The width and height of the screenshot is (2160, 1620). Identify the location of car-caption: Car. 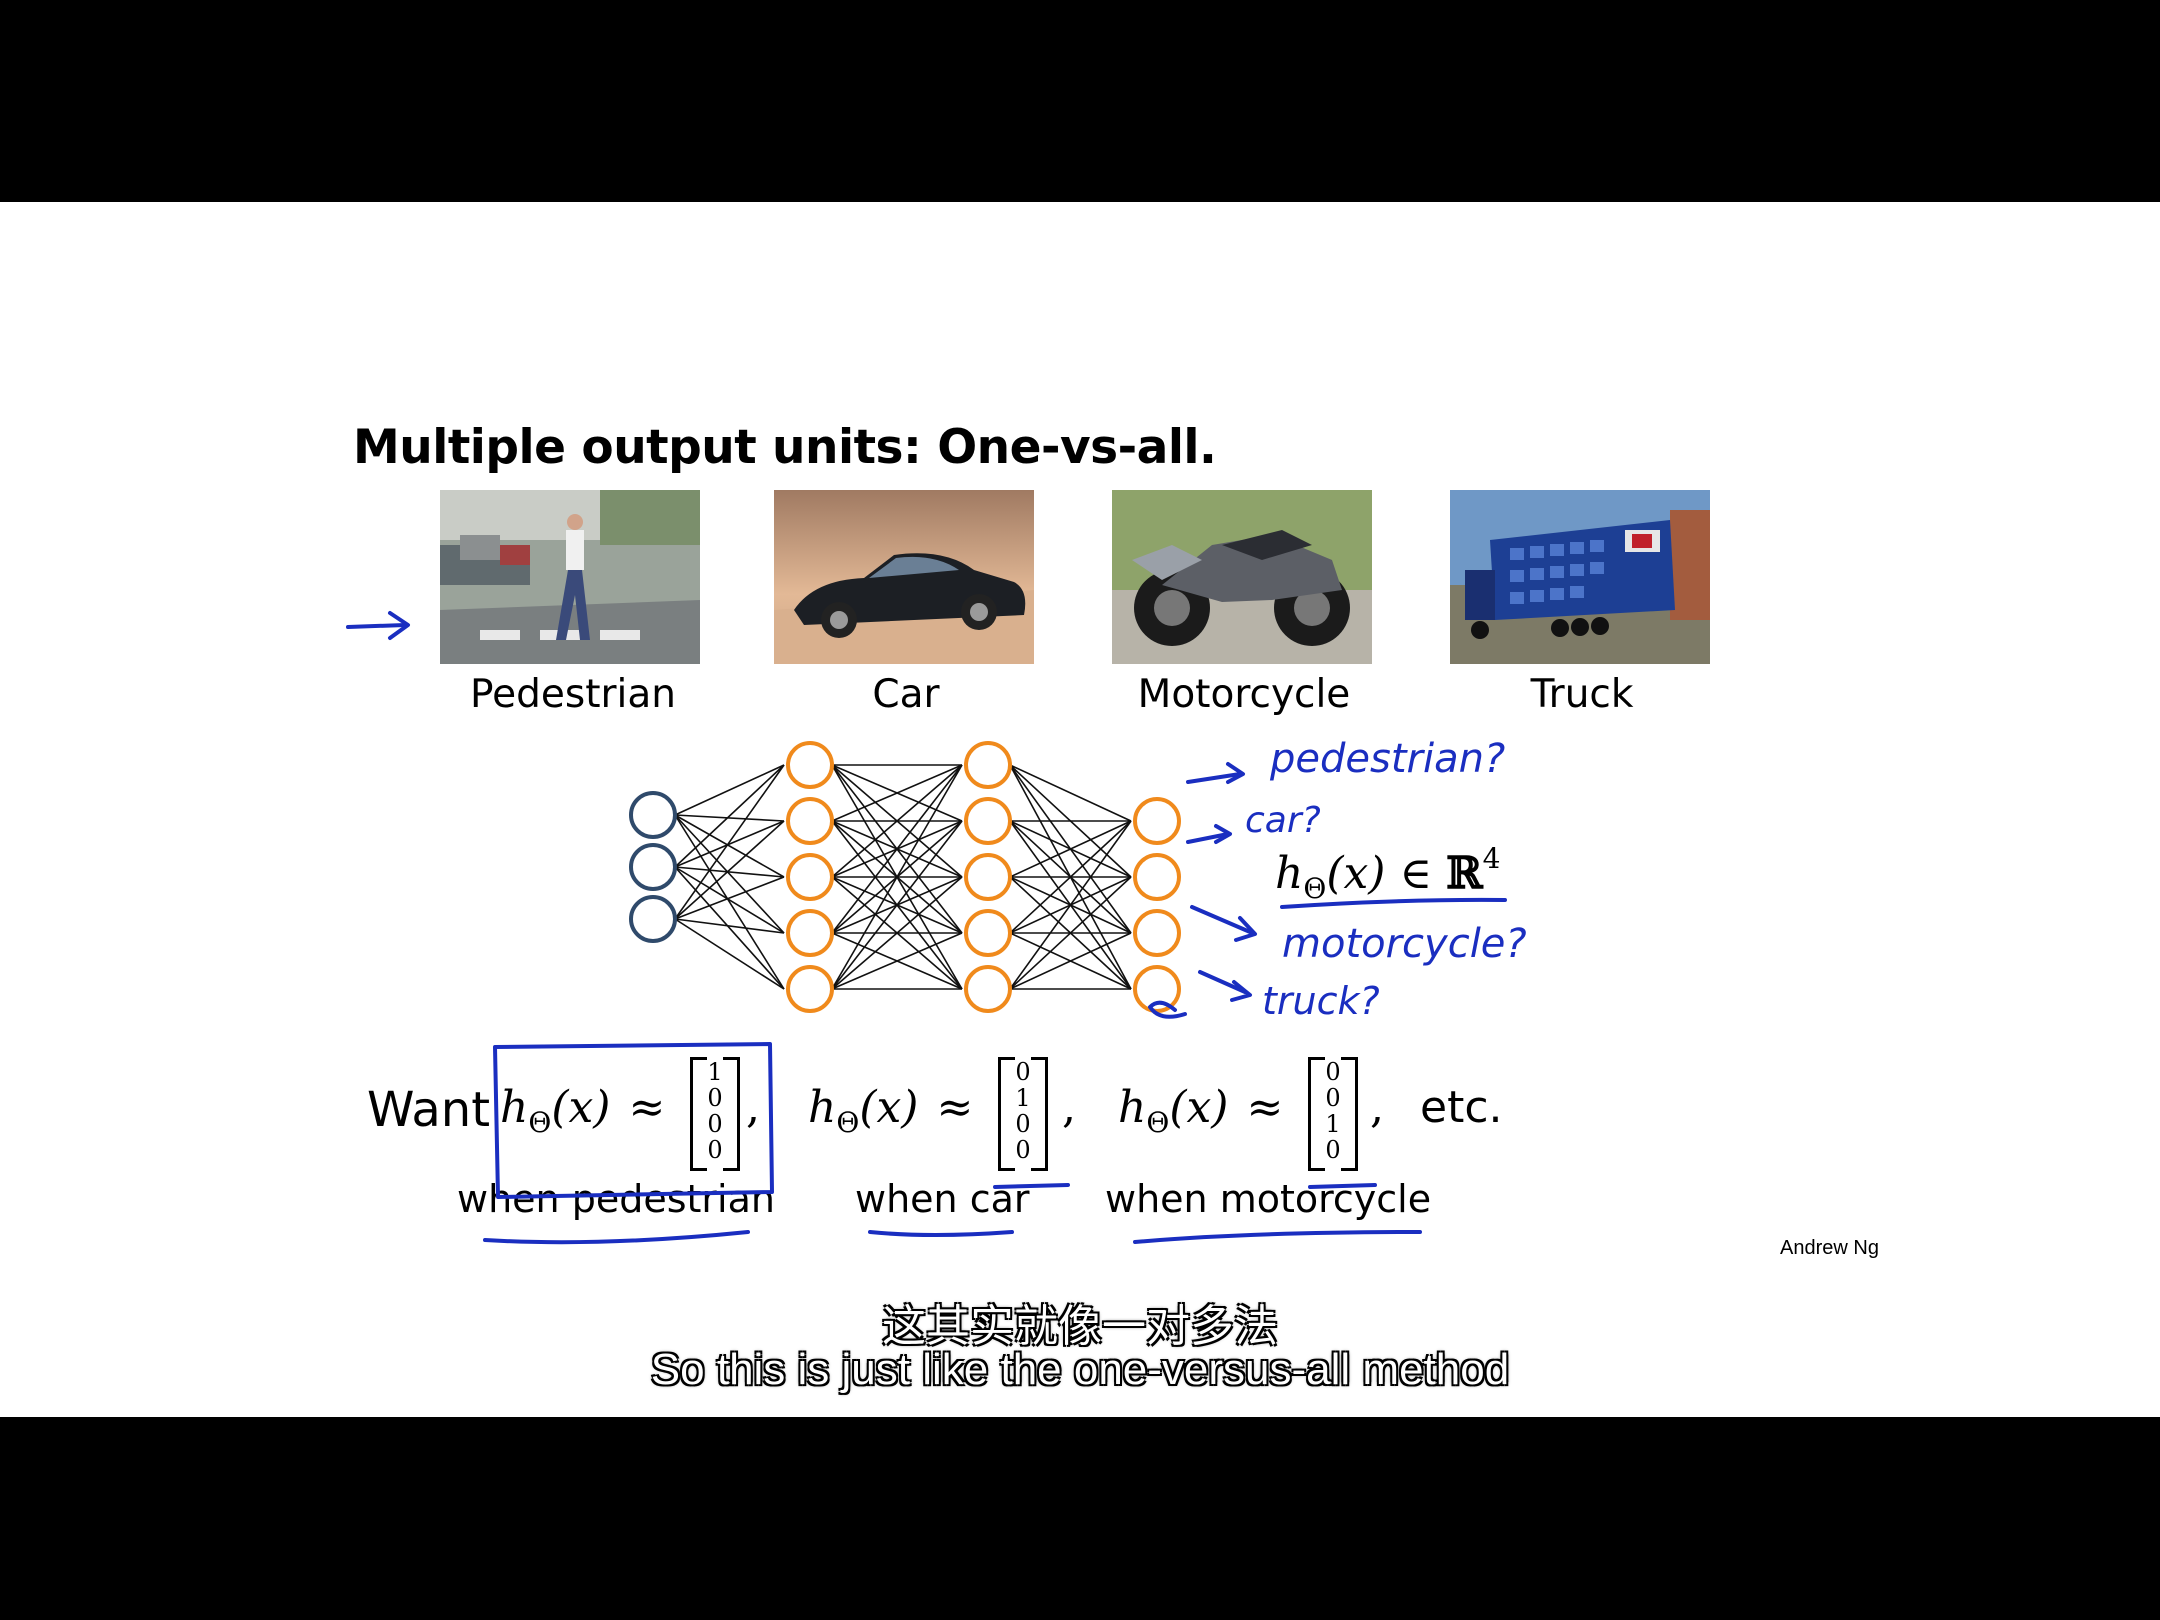
(906, 694).